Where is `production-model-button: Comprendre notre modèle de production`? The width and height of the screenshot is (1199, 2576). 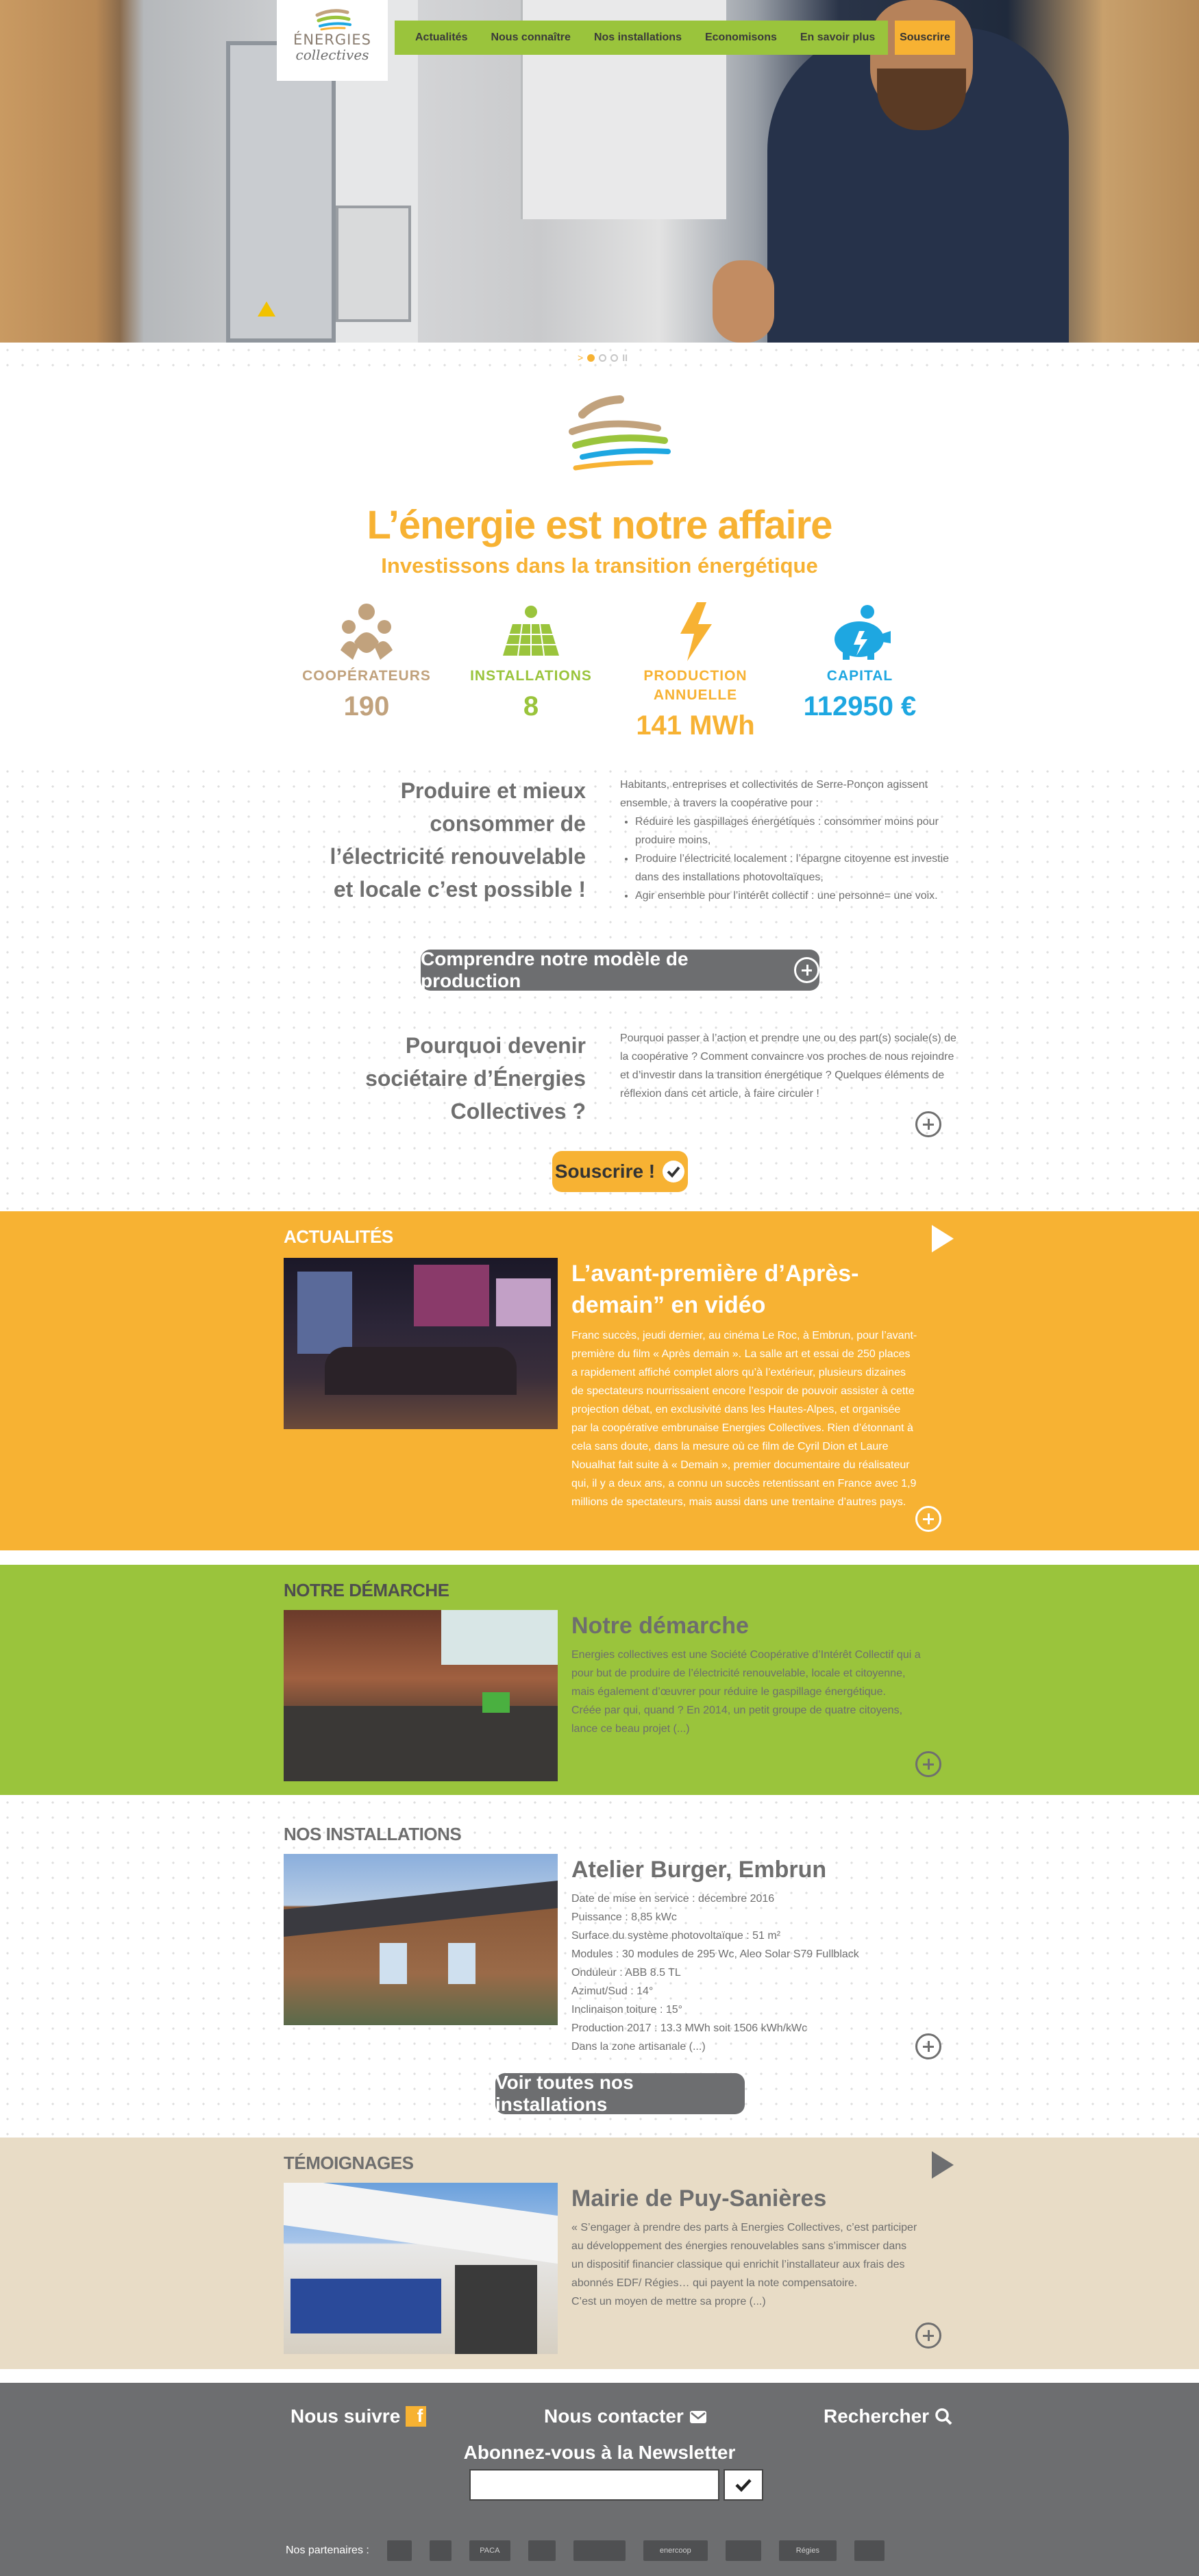
production-model-button: Comprendre notre modèle de production is located at coordinates (620, 969).